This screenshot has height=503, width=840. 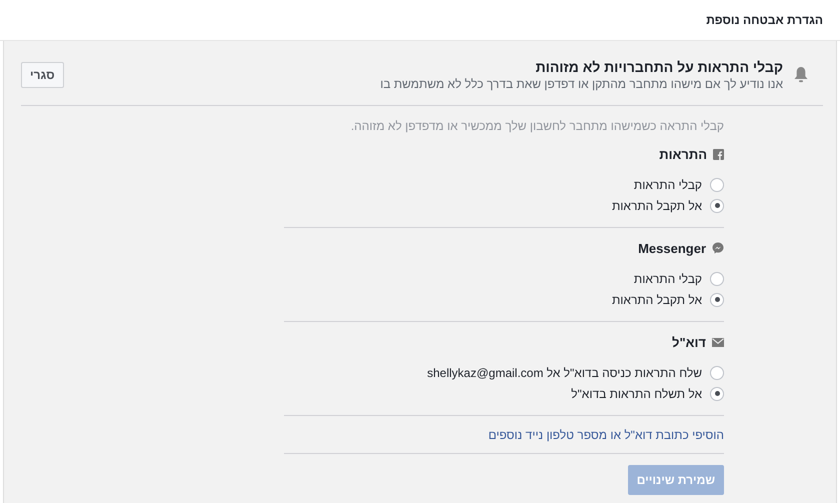 I want to click on section-title: Messenger, so click(x=672, y=248).